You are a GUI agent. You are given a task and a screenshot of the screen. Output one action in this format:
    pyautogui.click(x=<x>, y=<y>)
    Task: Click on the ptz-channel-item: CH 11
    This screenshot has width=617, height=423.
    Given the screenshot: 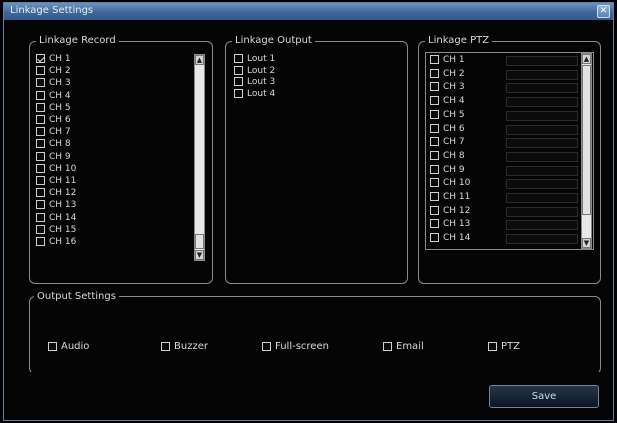 What is the action you would take?
    pyautogui.click(x=504, y=198)
    